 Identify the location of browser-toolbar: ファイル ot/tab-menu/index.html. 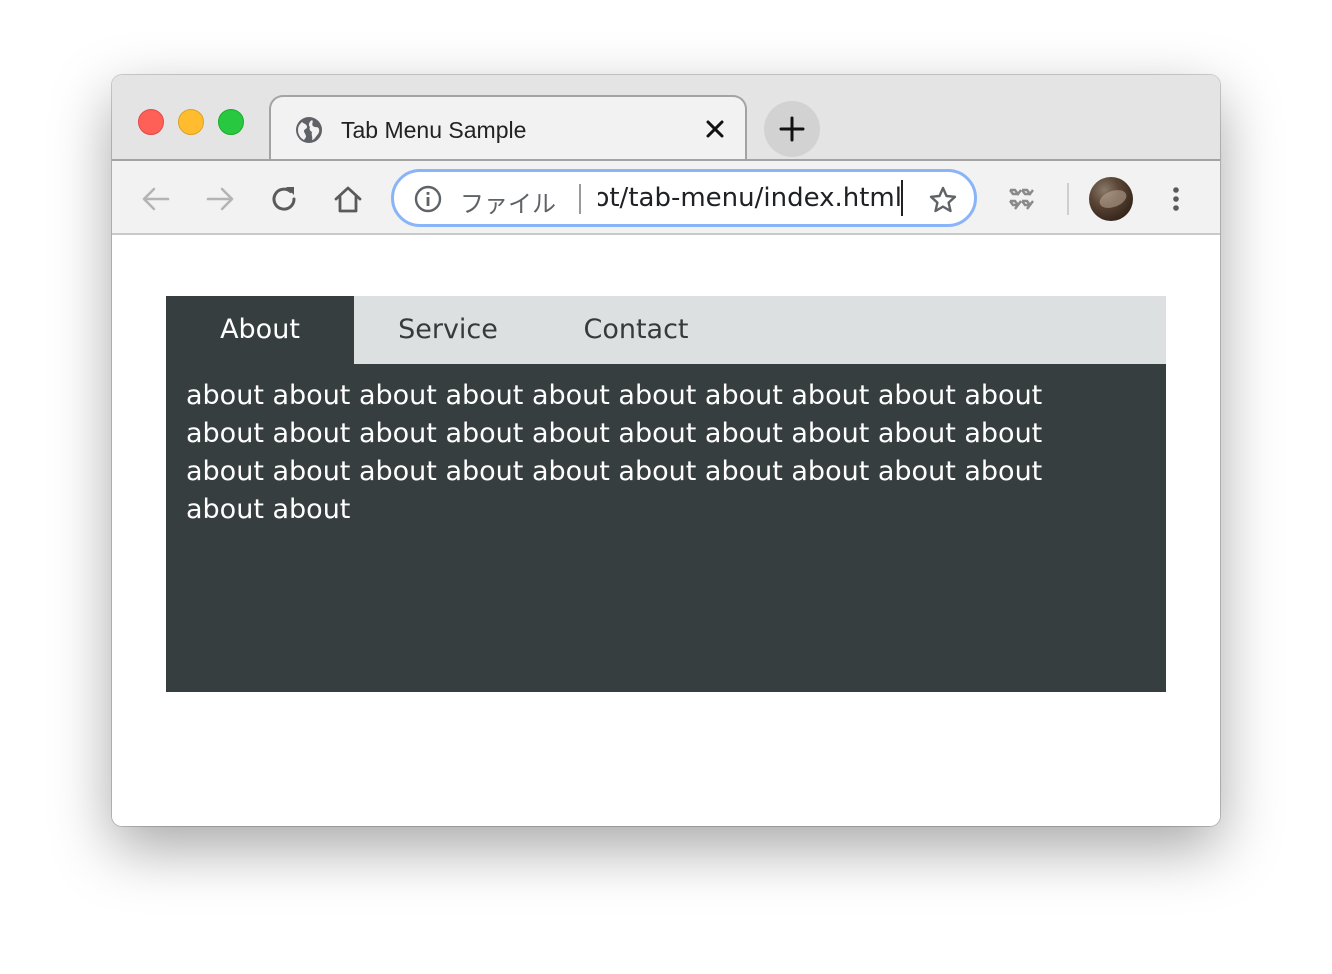
(666, 197).